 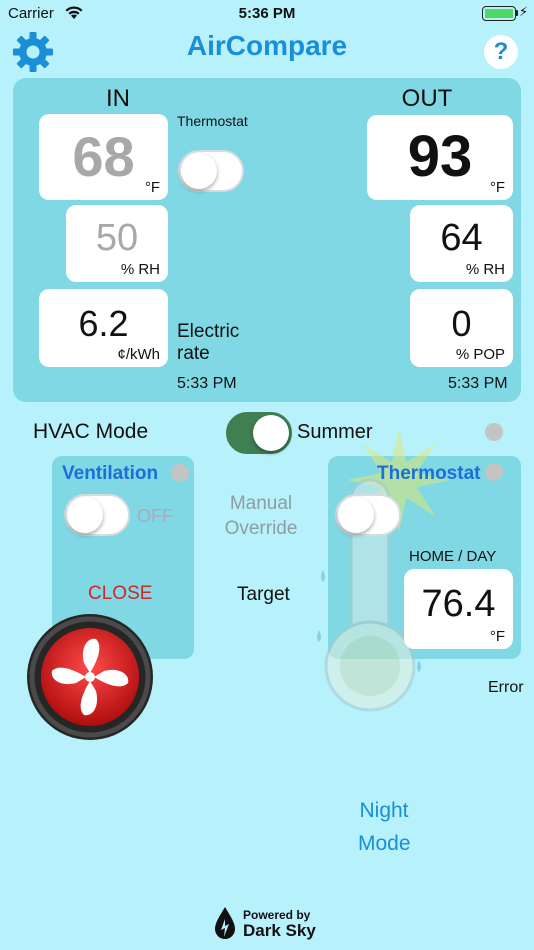 I want to click on battery-icon, so click(x=499, y=13).